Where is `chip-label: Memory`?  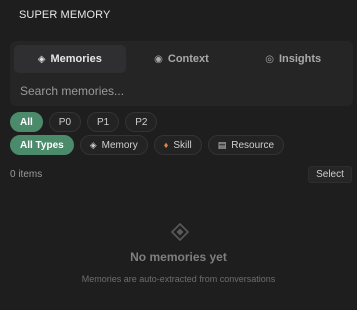
chip-label: Memory is located at coordinates (119, 145).